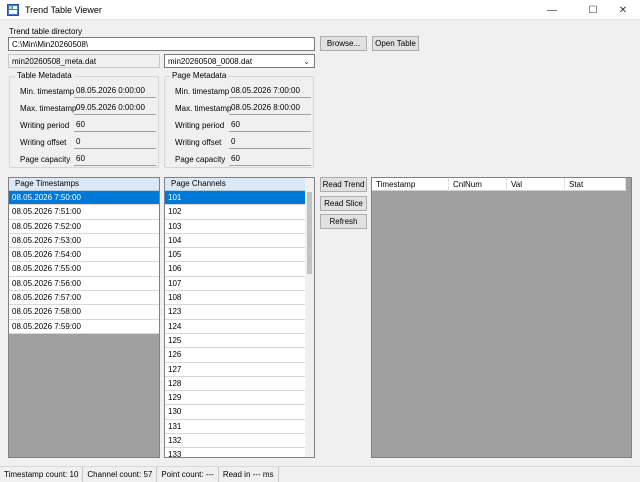 The image size is (640, 482). I want to click on list-item: 08.05.2026 7:51:00, so click(84, 212).